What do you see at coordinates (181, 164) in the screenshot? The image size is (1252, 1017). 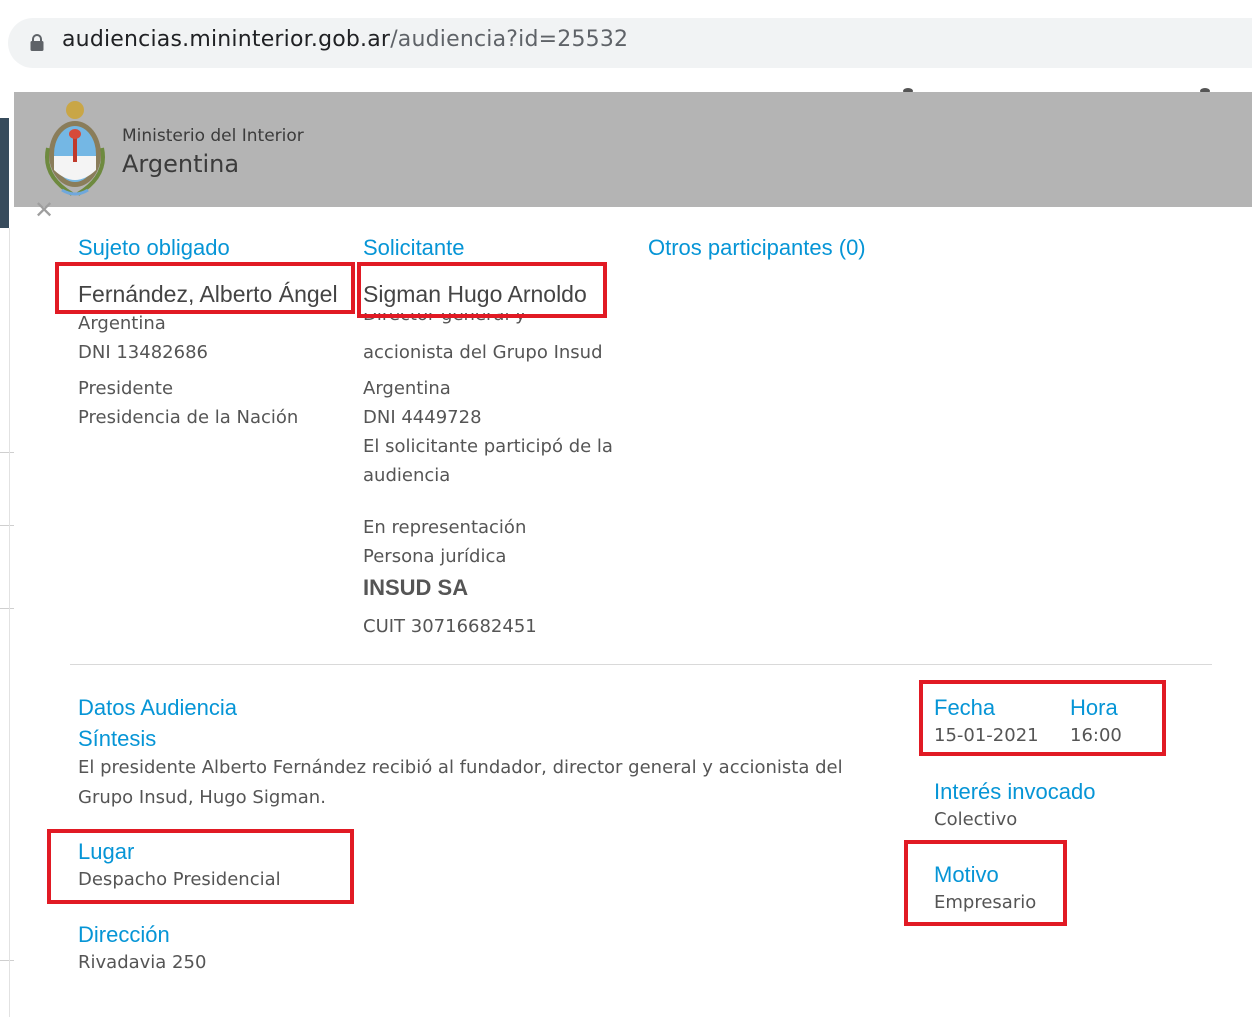 I see `country-name: Argentina` at bounding box center [181, 164].